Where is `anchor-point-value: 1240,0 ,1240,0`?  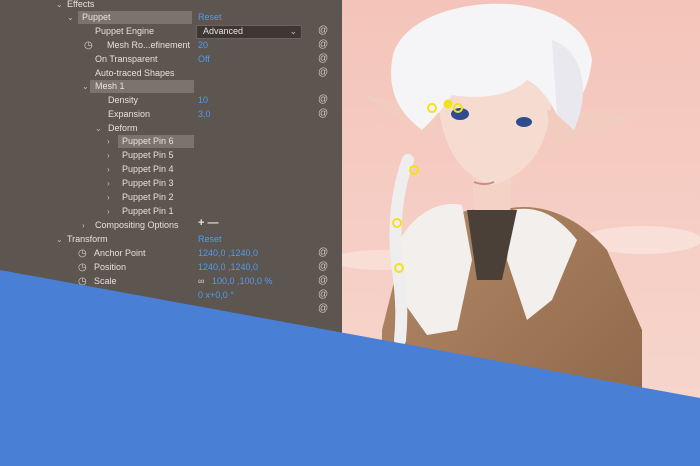
anchor-point-value: 1240,0 ,1240,0 is located at coordinates (228, 253).